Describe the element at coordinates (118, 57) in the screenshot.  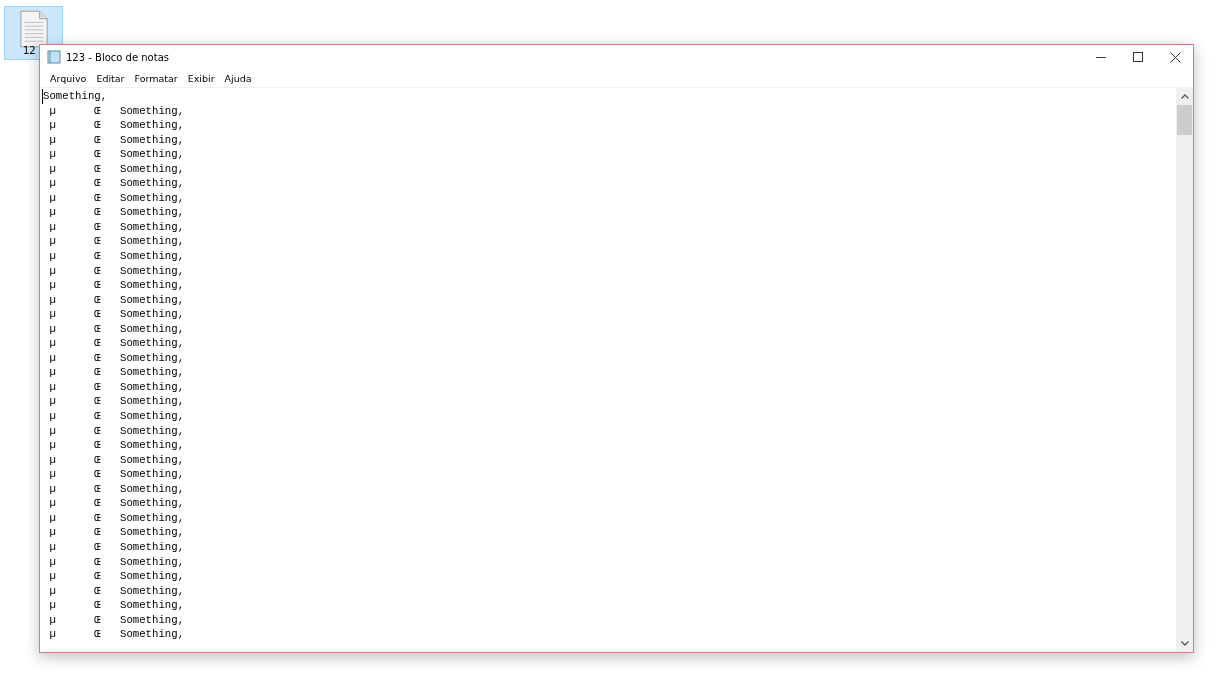
I see `window-title: 123 - Bloco de notas` at that location.